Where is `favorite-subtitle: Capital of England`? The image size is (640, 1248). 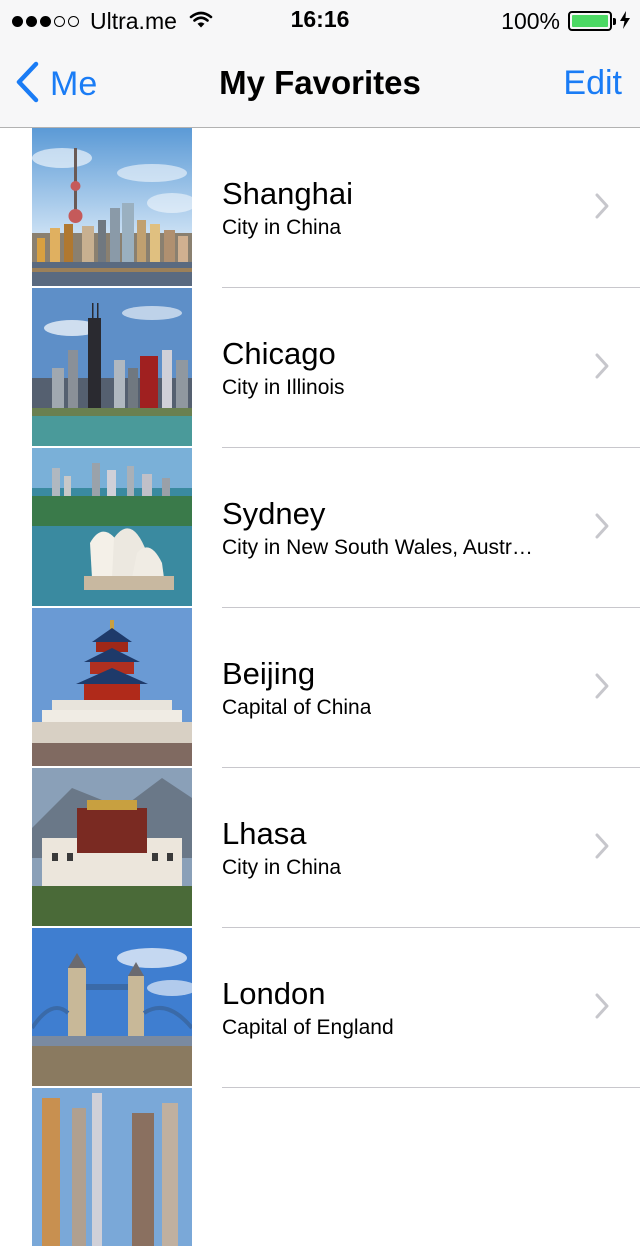
favorite-subtitle: Capital of England is located at coordinates (308, 1027).